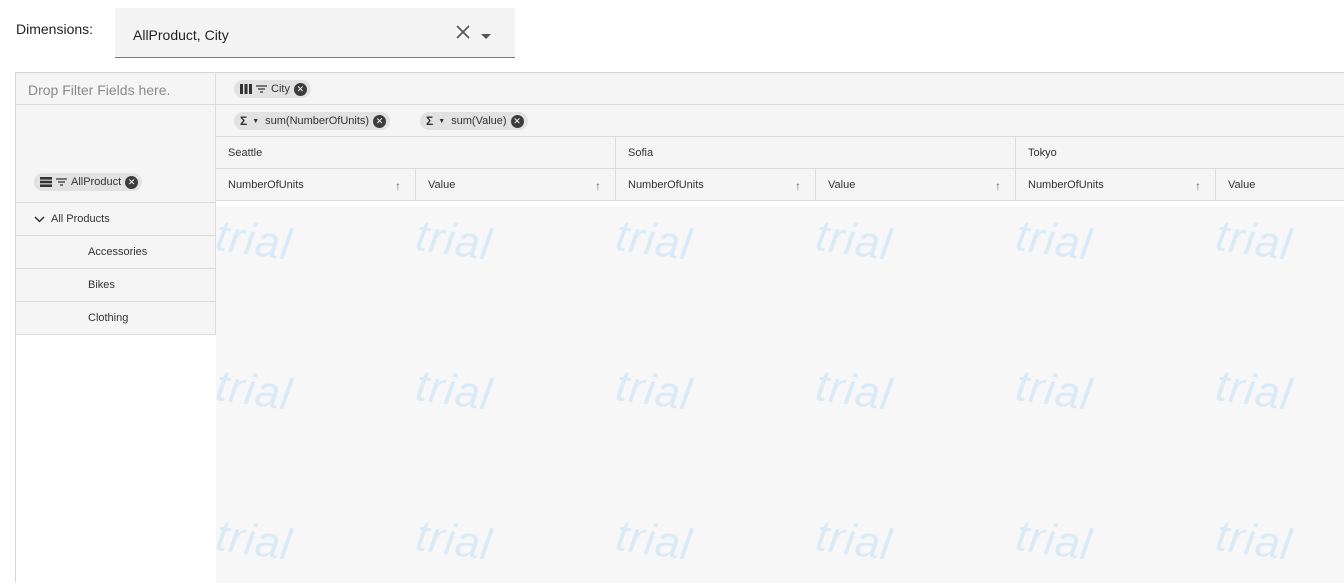 This screenshot has height=583, width=1344. Describe the element at coordinates (116, 219) in the screenshot. I see `row-header-all-products: All Products` at that location.